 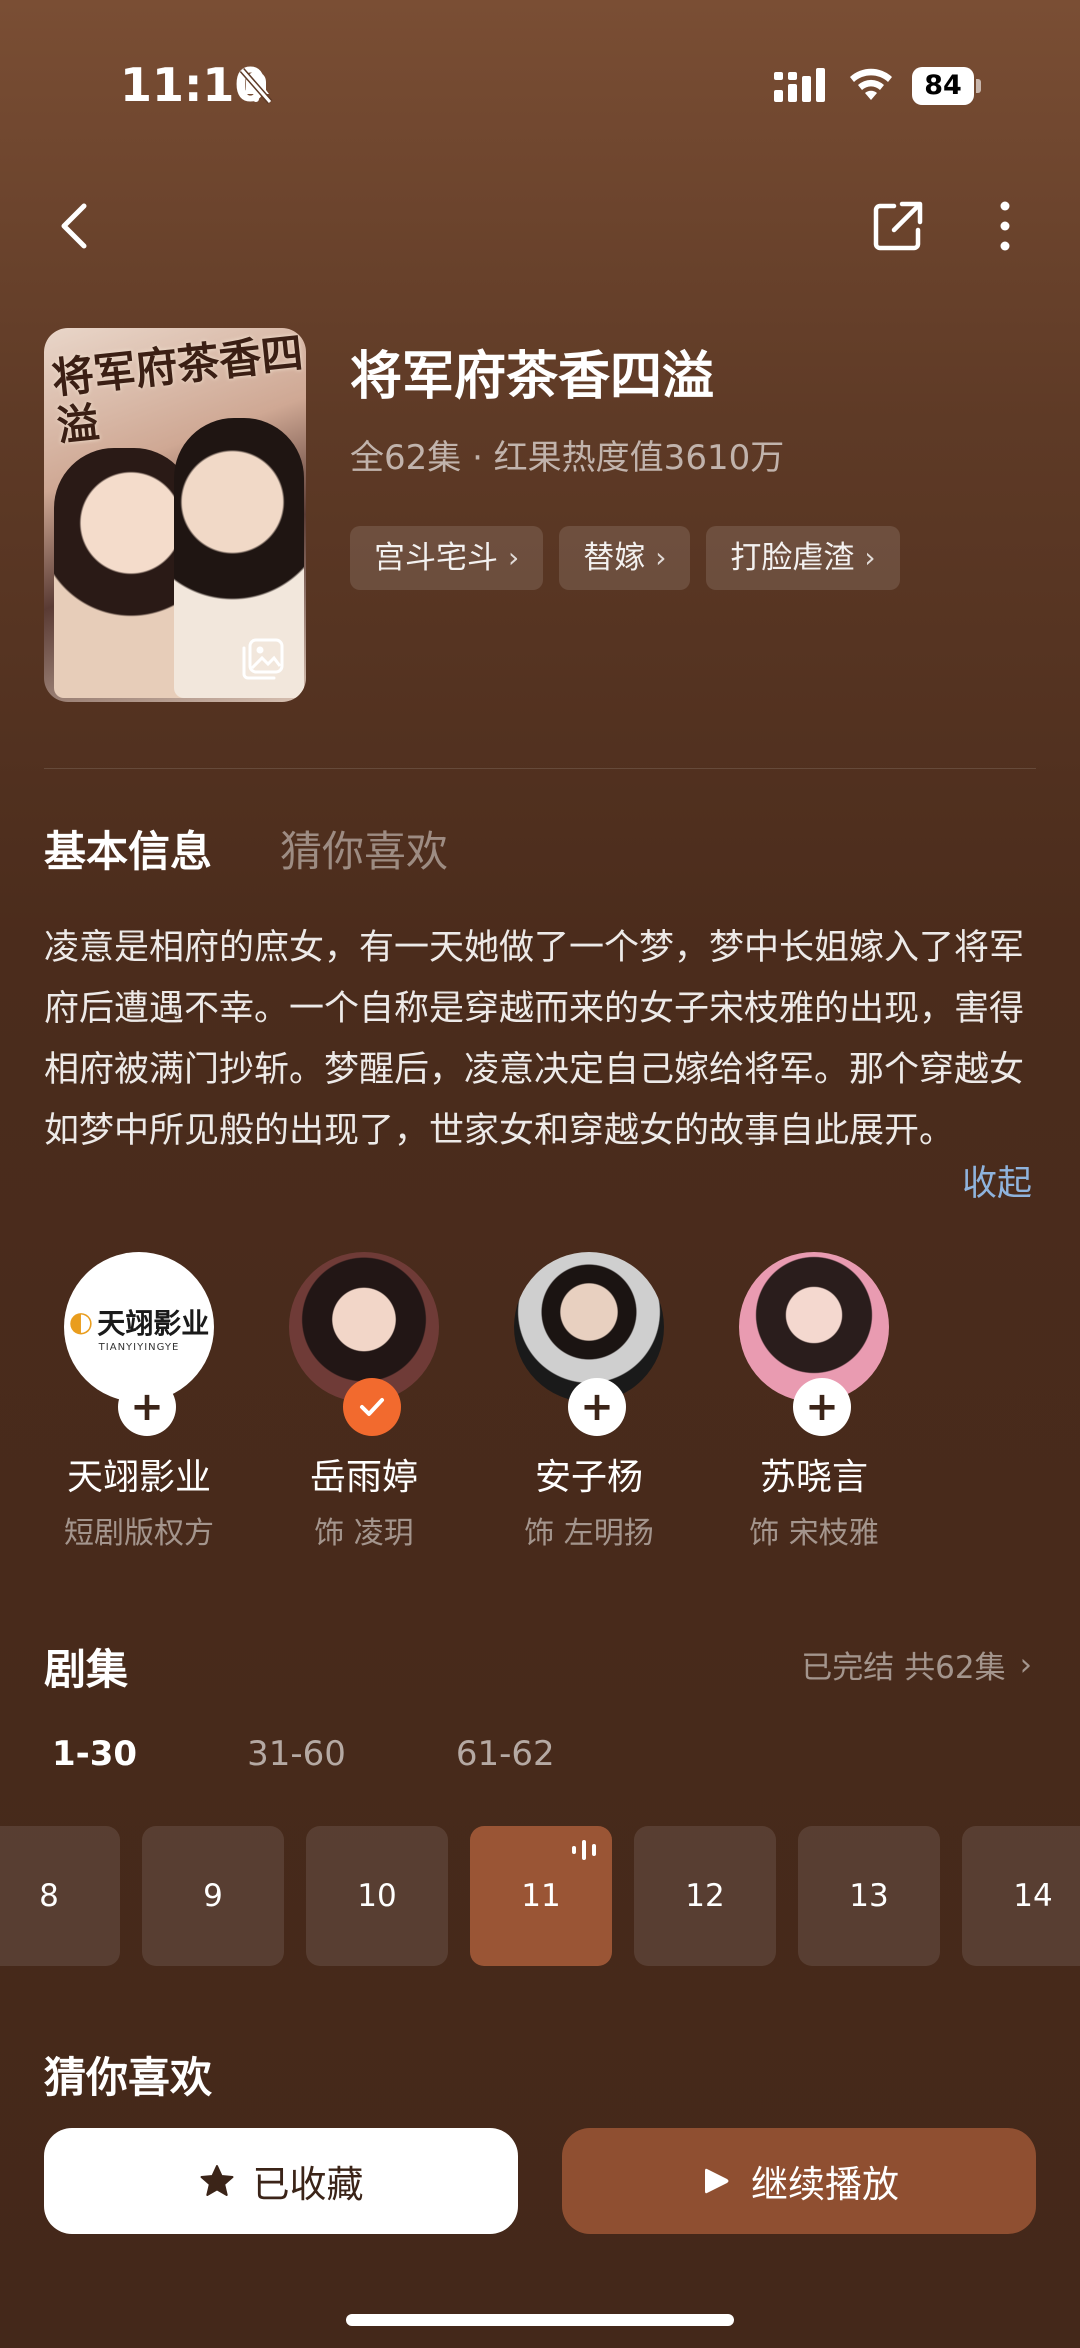 I want to click on episode-button-current: 11, so click(x=541, y=1896).